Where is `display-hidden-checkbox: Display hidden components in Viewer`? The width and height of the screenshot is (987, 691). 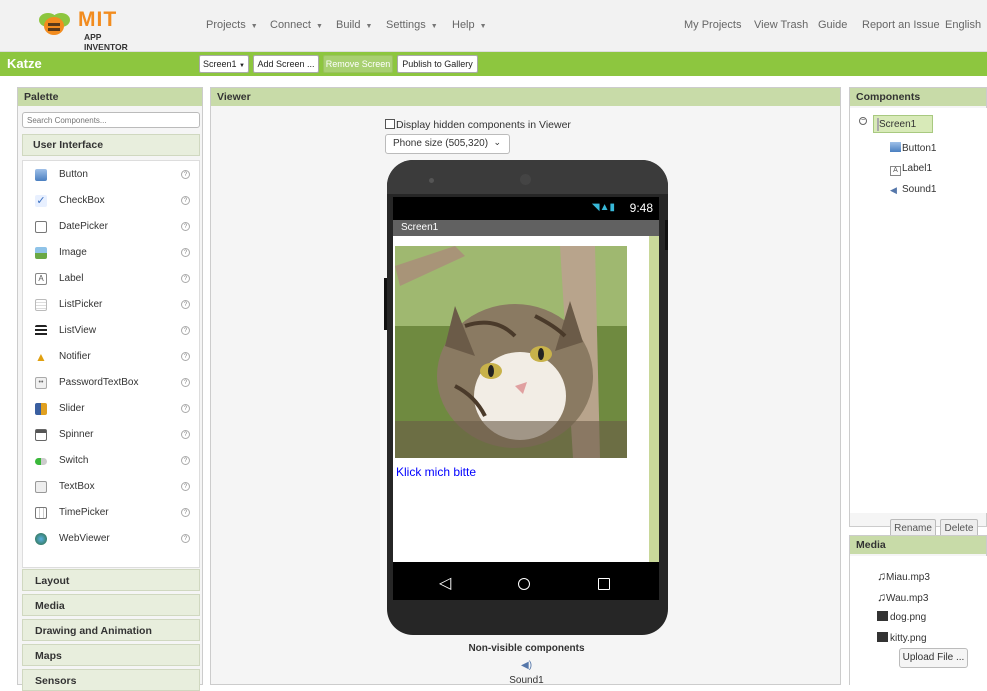
display-hidden-checkbox: Display hidden components in Viewer is located at coordinates (478, 125).